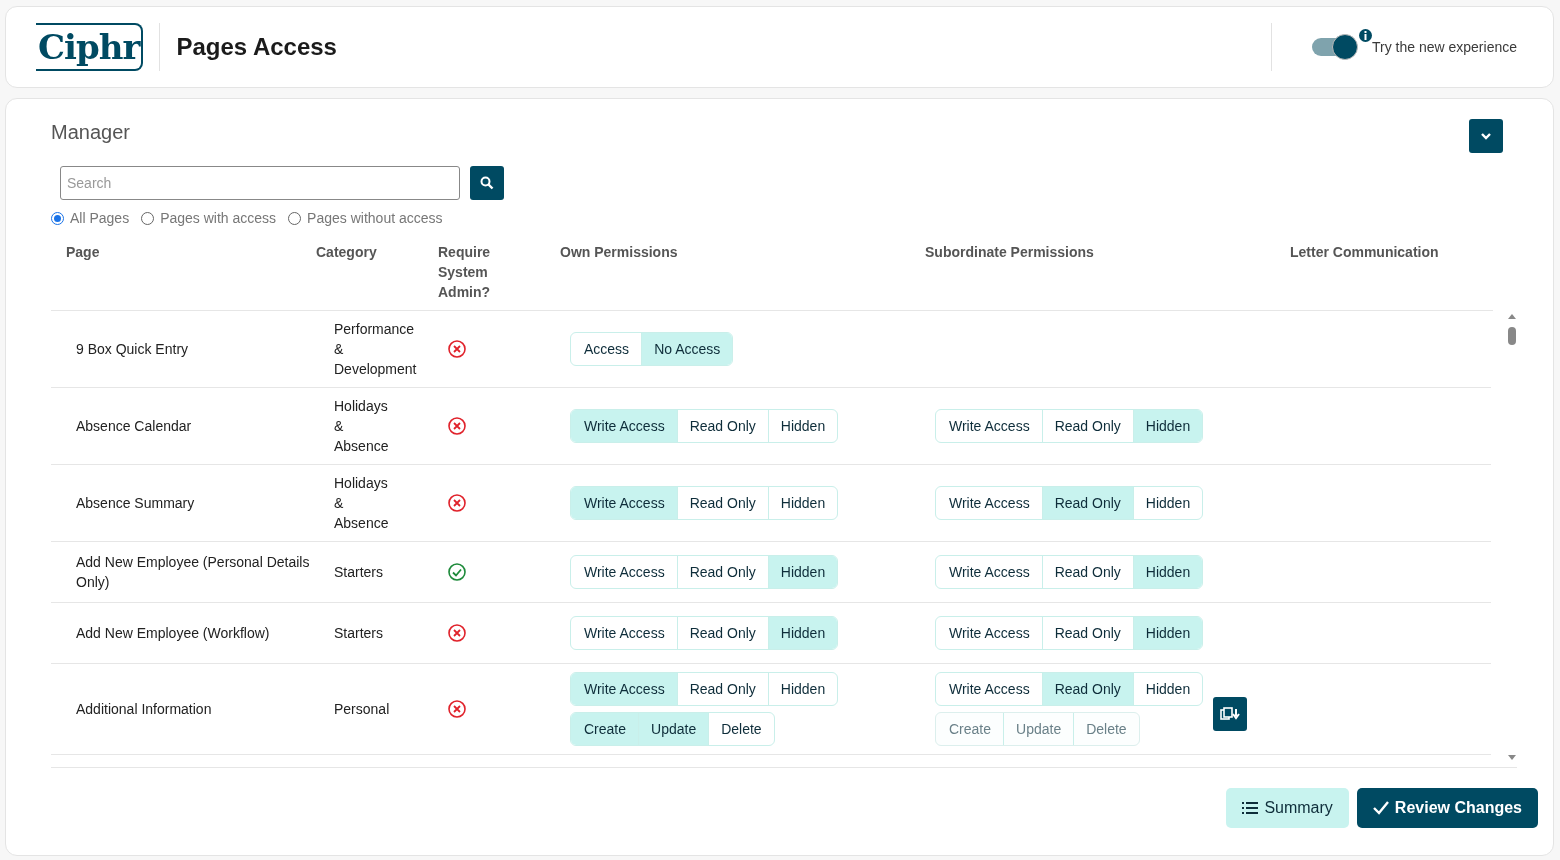 The height and width of the screenshot is (860, 1560). What do you see at coordinates (136, 503) in the screenshot?
I see `page-name-cell-text: Absence Summary` at bounding box center [136, 503].